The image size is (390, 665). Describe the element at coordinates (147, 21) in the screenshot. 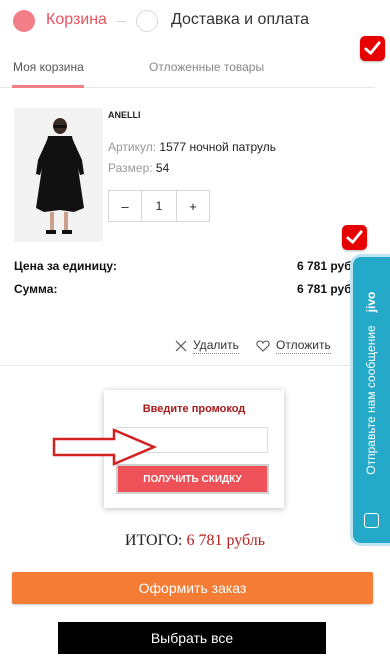

I see `step-indicator` at that location.